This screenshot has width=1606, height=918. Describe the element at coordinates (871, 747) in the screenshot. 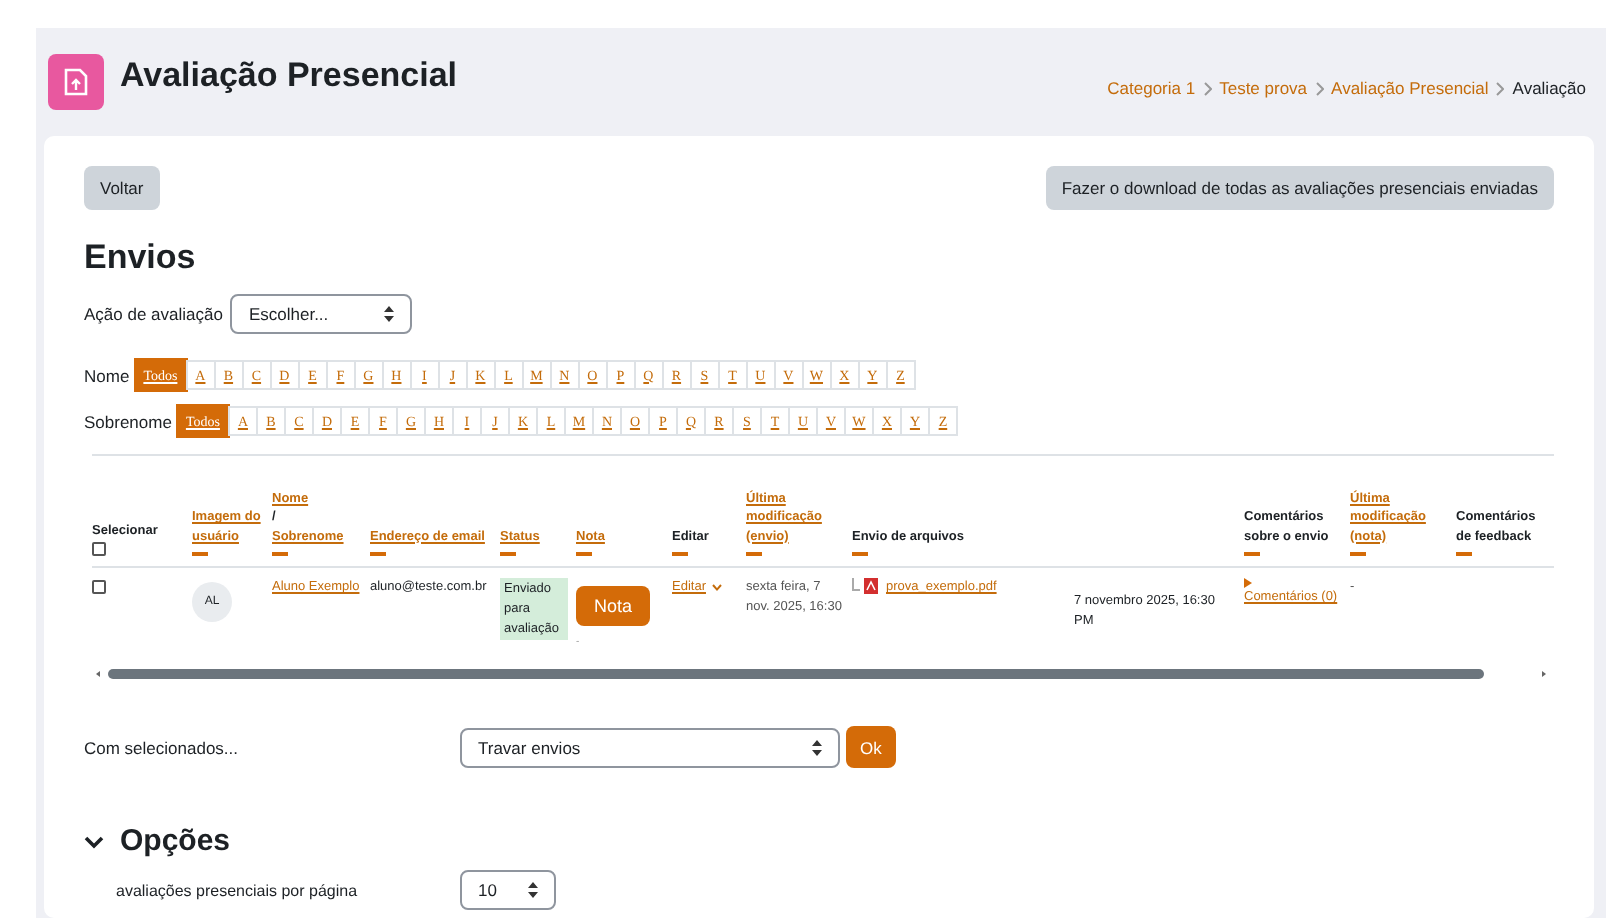

I see `ok-button: Ok` at that location.